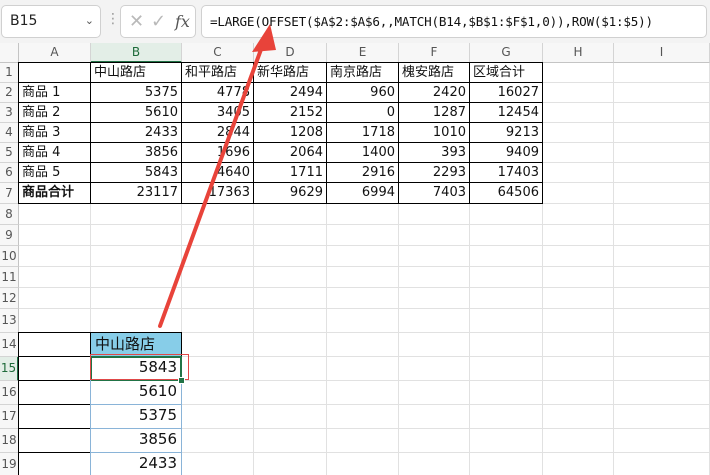 The width and height of the screenshot is (710, 475). I want to click on total-value-cell: 23117, so click(136, 193).